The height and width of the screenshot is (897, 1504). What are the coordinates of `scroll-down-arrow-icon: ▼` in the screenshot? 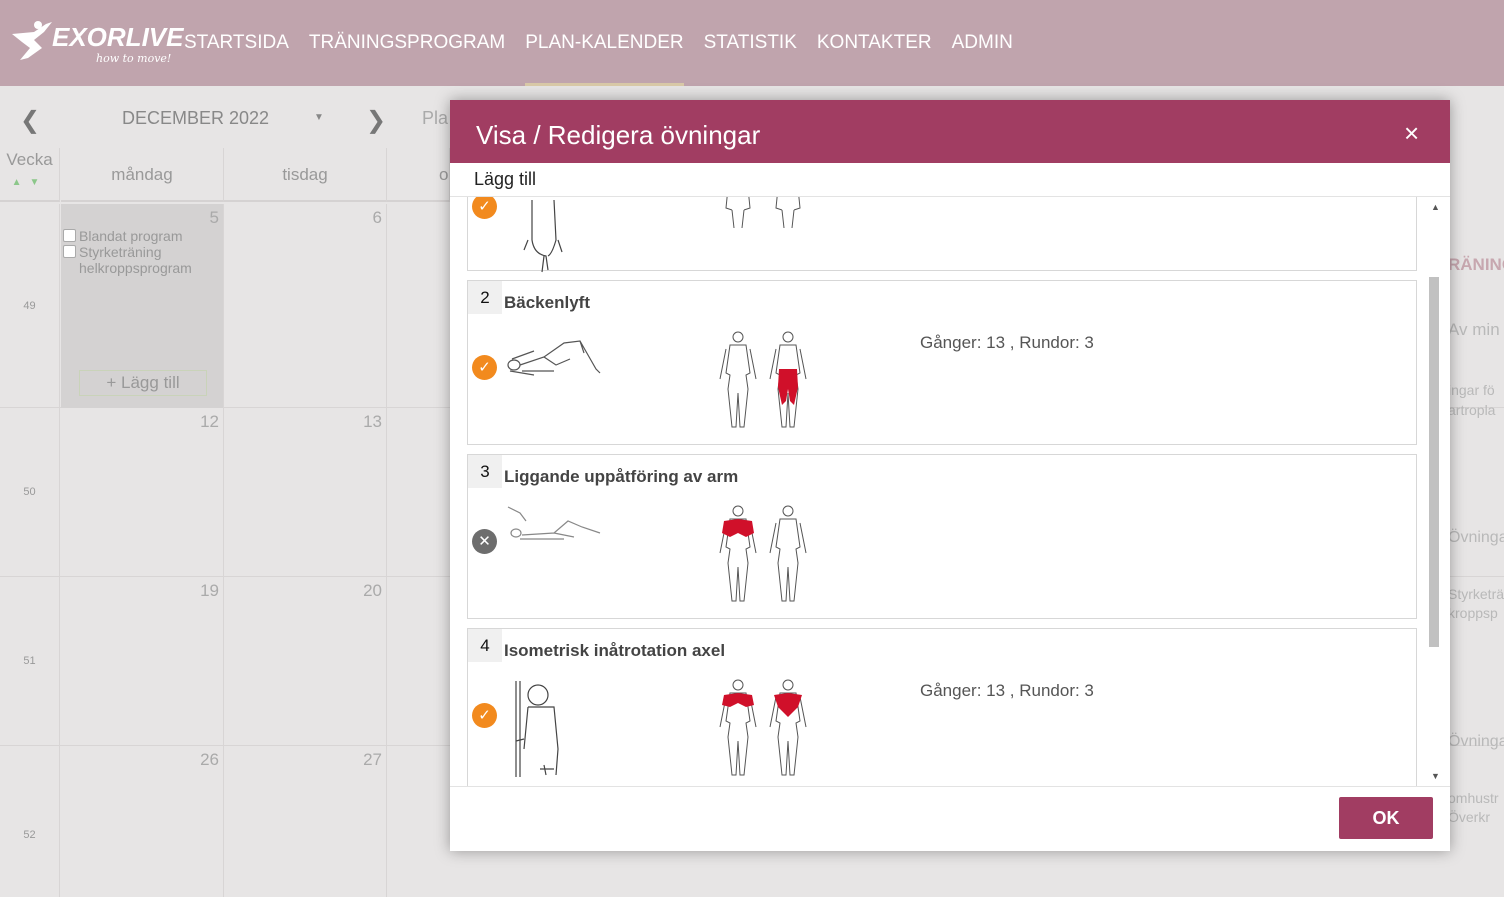 It's located at (1435, 776).